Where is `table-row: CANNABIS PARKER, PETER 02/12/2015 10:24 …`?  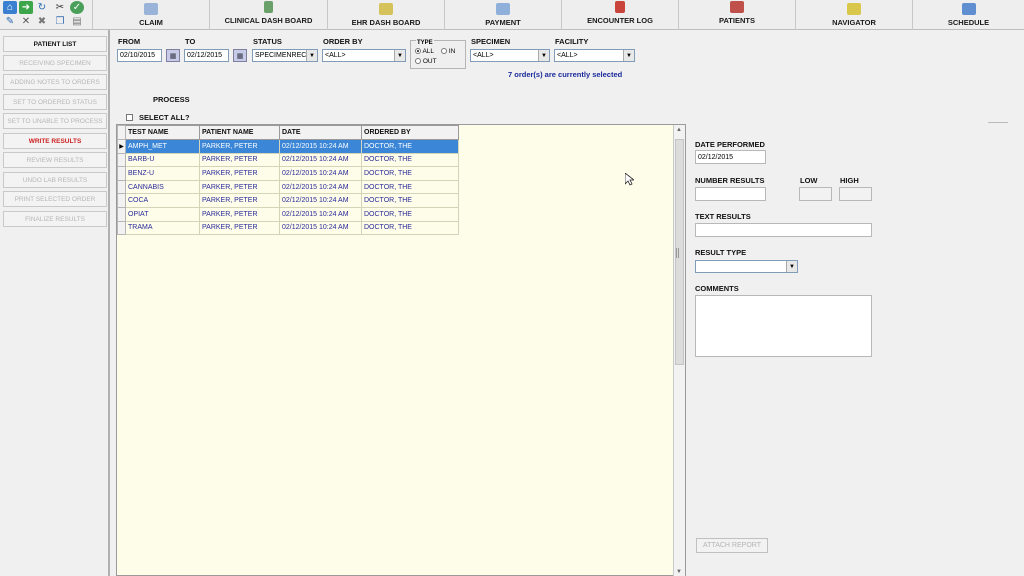
table-row: CANNABIS PARKER, PETER 02/12/2015 10:24 … is located at coordinates (288, 187).